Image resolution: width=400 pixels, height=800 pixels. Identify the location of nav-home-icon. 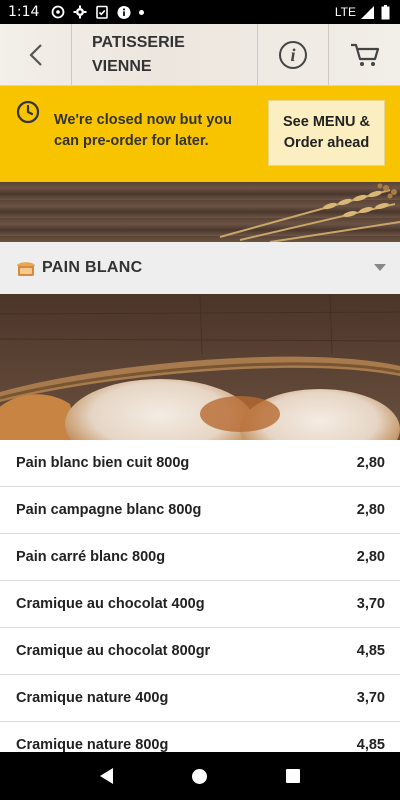
(199, 776).